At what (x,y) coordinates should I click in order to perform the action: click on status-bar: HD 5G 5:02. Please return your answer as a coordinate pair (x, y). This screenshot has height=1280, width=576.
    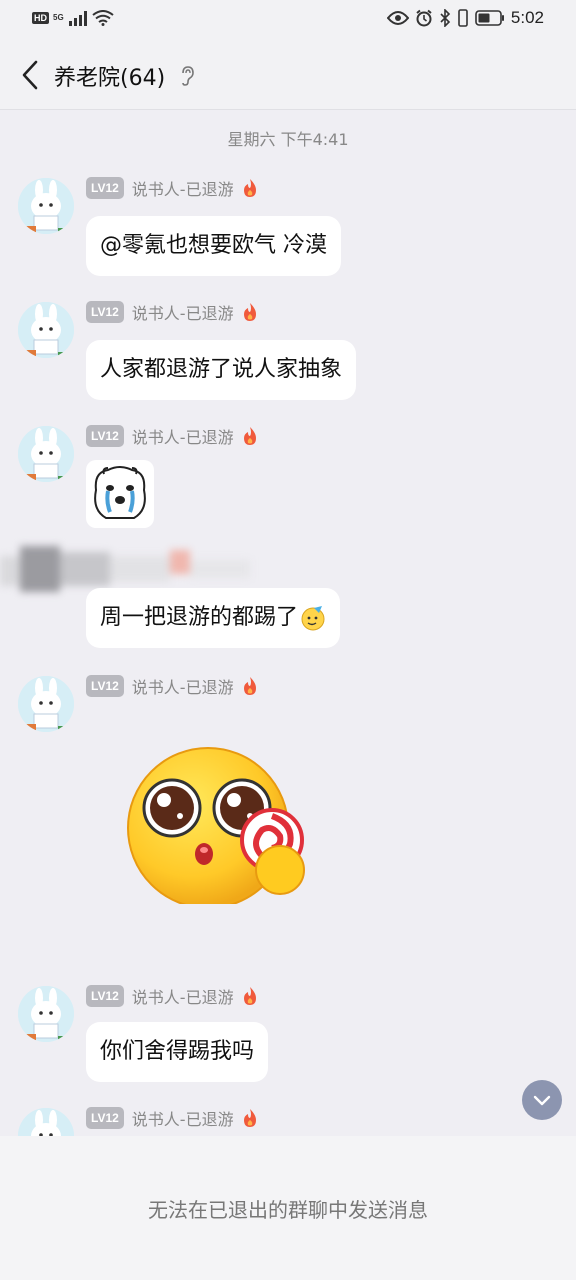
    Looking at the image, I should click on (288, 20).